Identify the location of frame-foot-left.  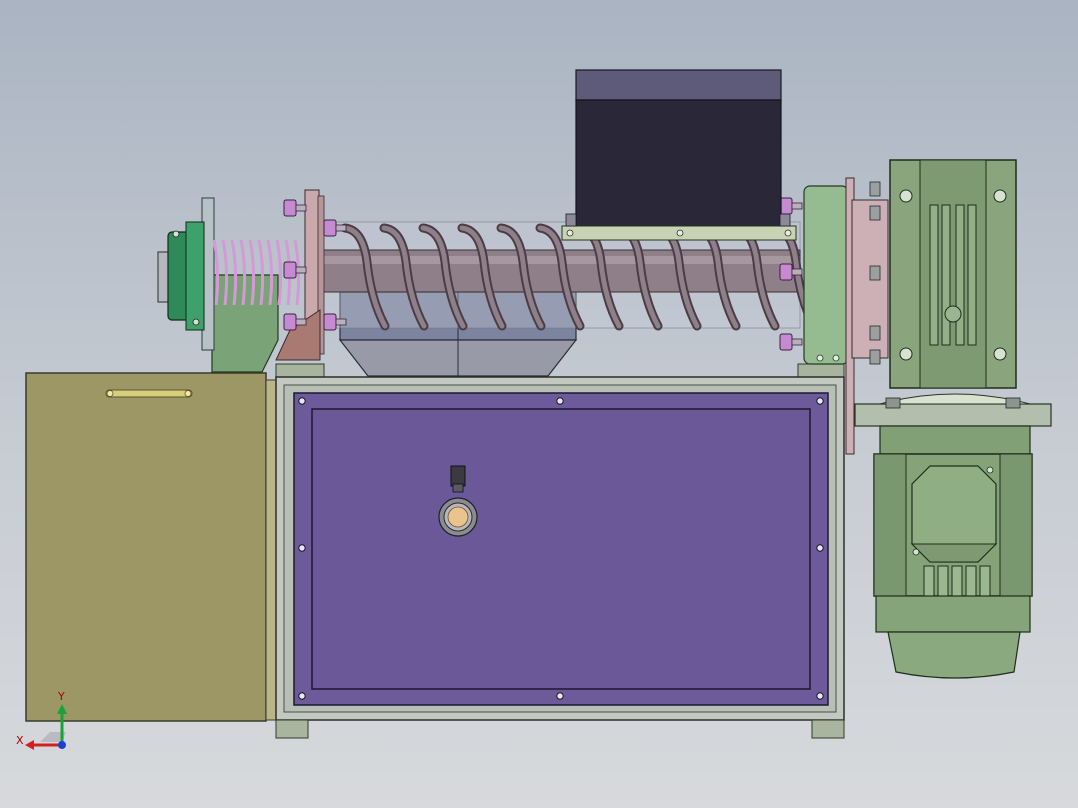
(292, 729).